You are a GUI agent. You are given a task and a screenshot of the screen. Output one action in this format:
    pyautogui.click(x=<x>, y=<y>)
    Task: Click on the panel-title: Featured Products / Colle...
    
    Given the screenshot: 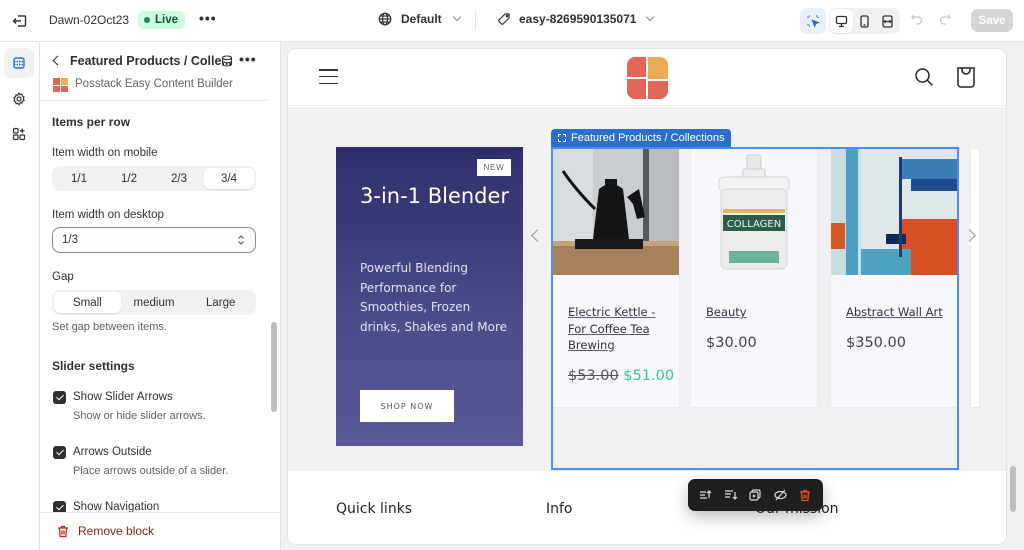 What is the action you would take?
    pyautogui.click(x=151, y=61)
    